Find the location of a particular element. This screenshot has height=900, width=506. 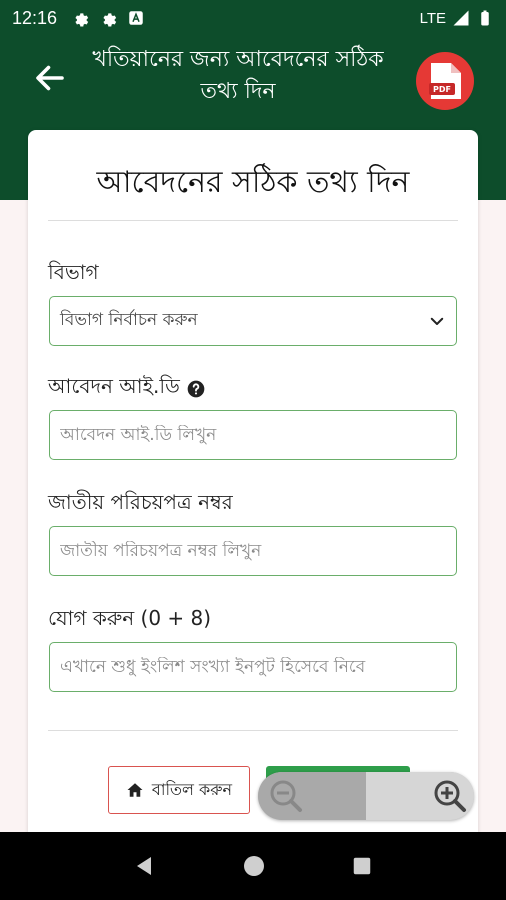

nid-input is located at coordinates (253, 551).